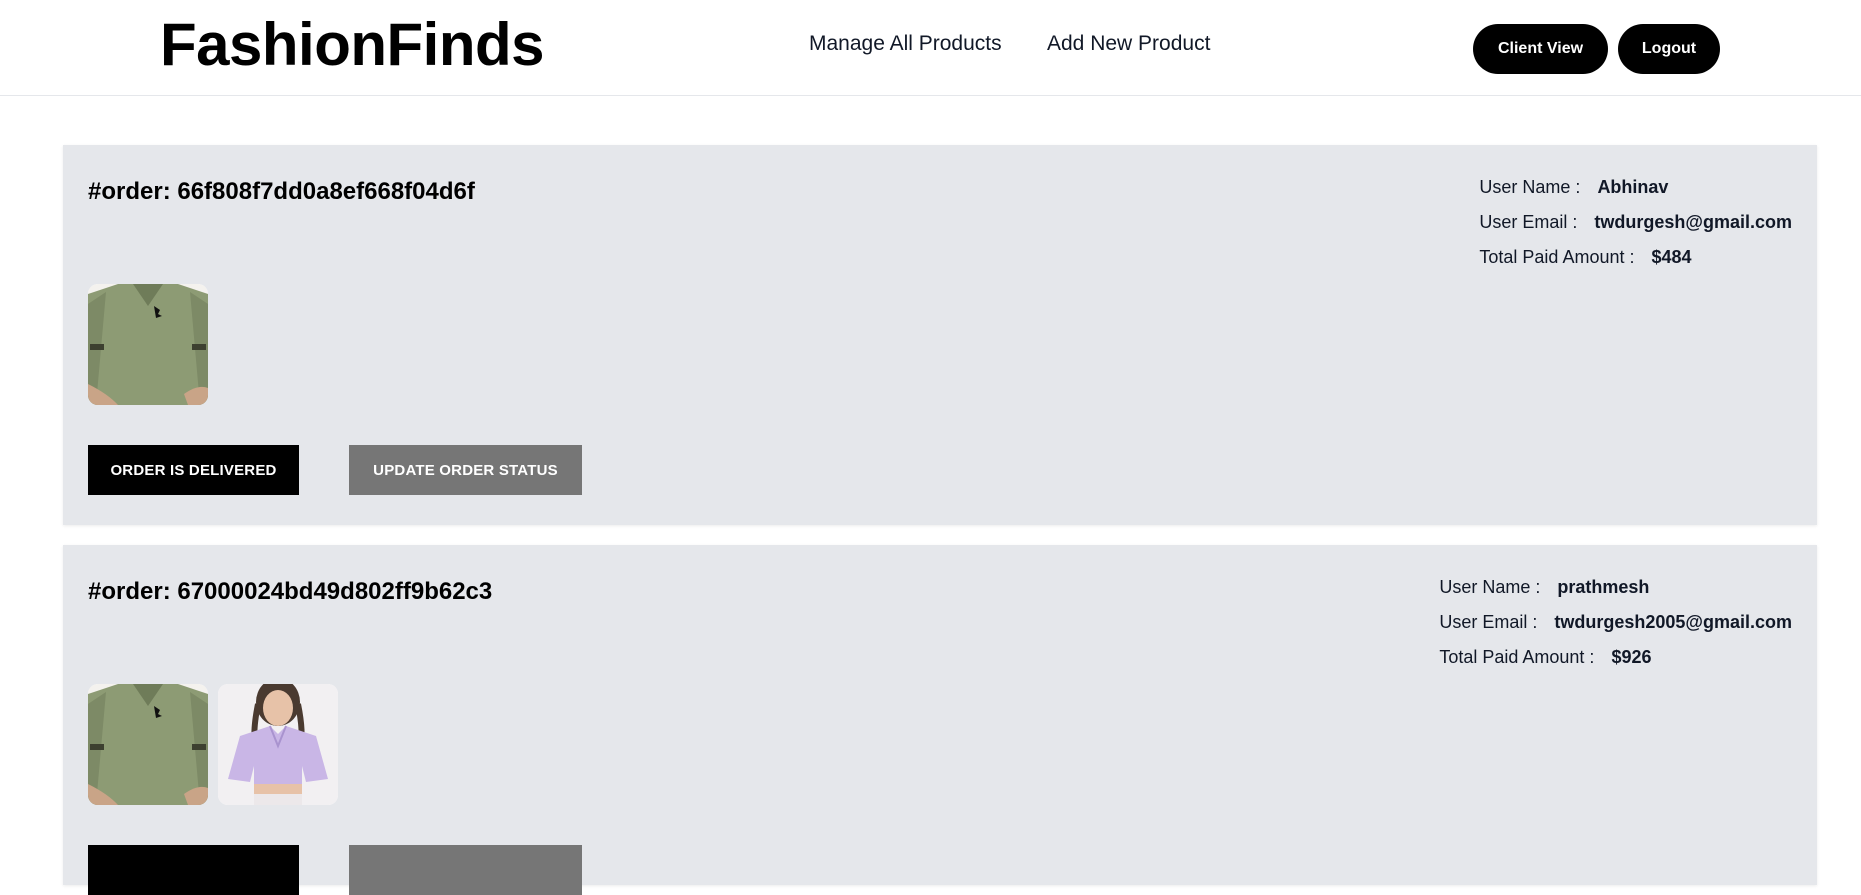 This screenshot has width=1861, height=895. I want to click on user-email-row: User Email : twdurgesh2005@gmail.com, so click(1615, 629).